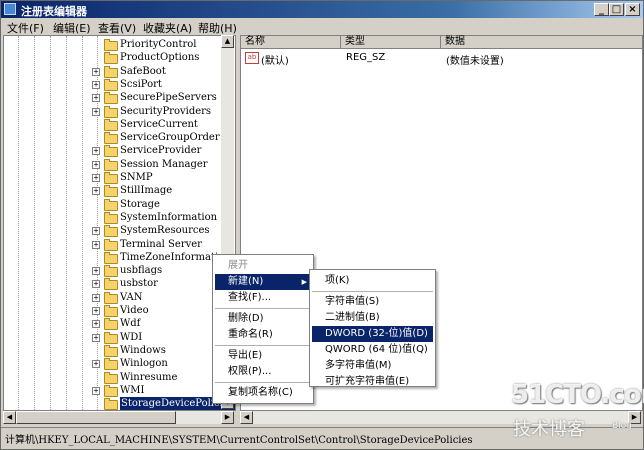 The width and height of the screenshot is (644, 450). Describe the element at coordinates (119, 98) in the screenshot. I see `tree-item: + SecurePipeServers` at that location.